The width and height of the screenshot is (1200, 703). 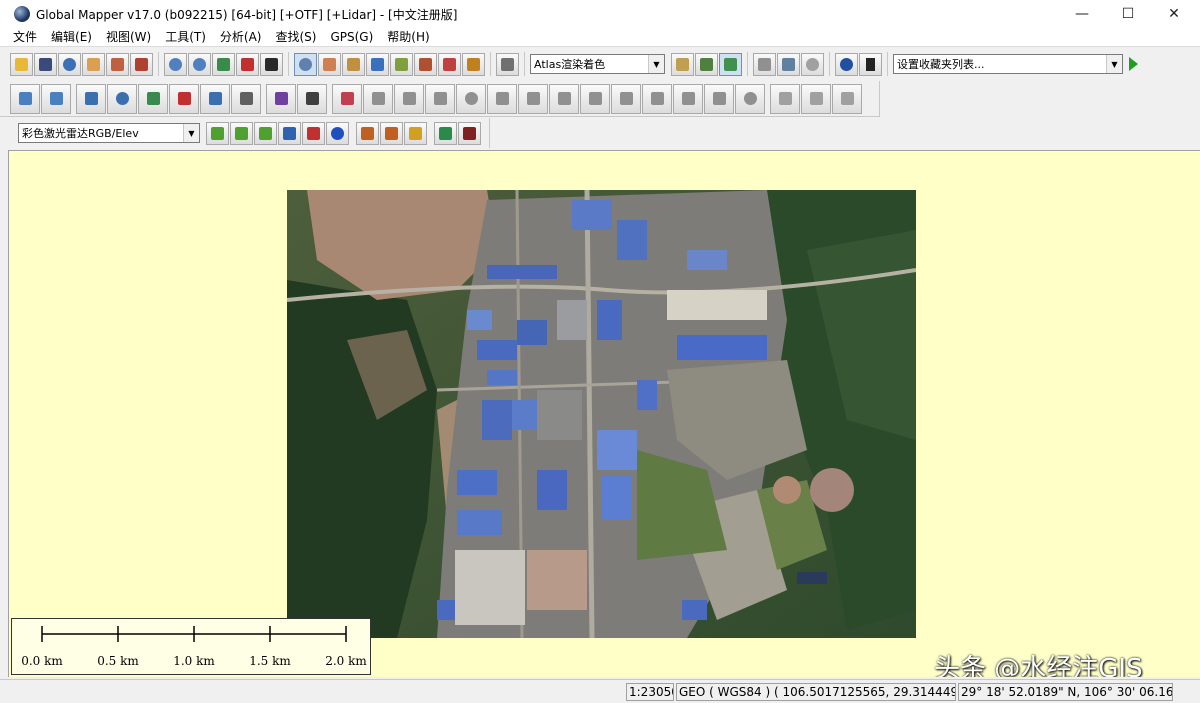 I want to click on watermark: 头条 @水经注GIS, so click(x=1038, y=665).